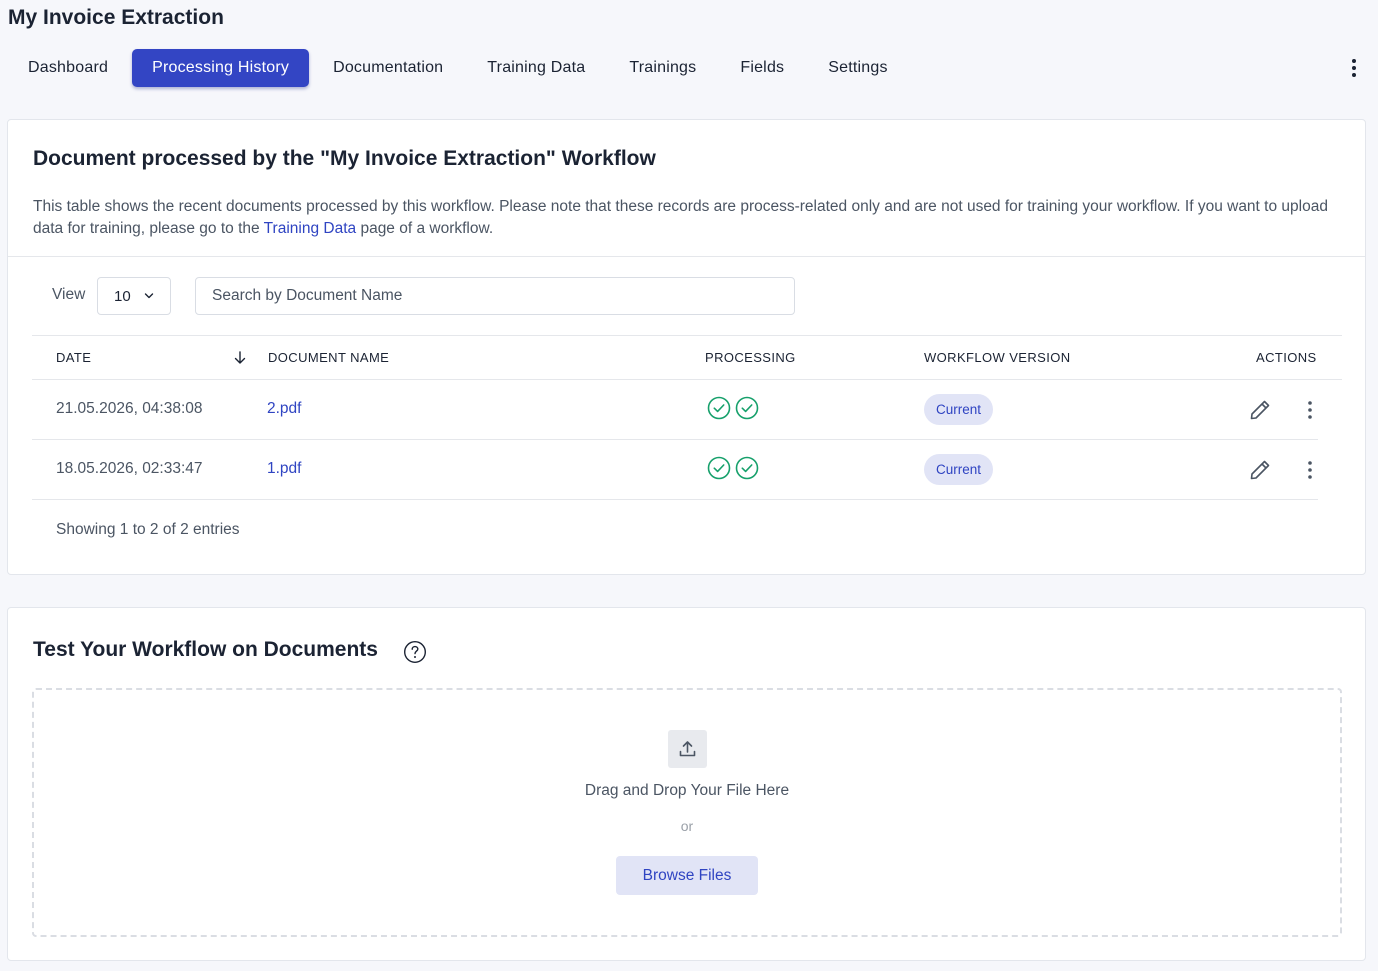 This screenshot has height=971, width=1378. I want to click on tab-settings: Settings, so click(857, 68).